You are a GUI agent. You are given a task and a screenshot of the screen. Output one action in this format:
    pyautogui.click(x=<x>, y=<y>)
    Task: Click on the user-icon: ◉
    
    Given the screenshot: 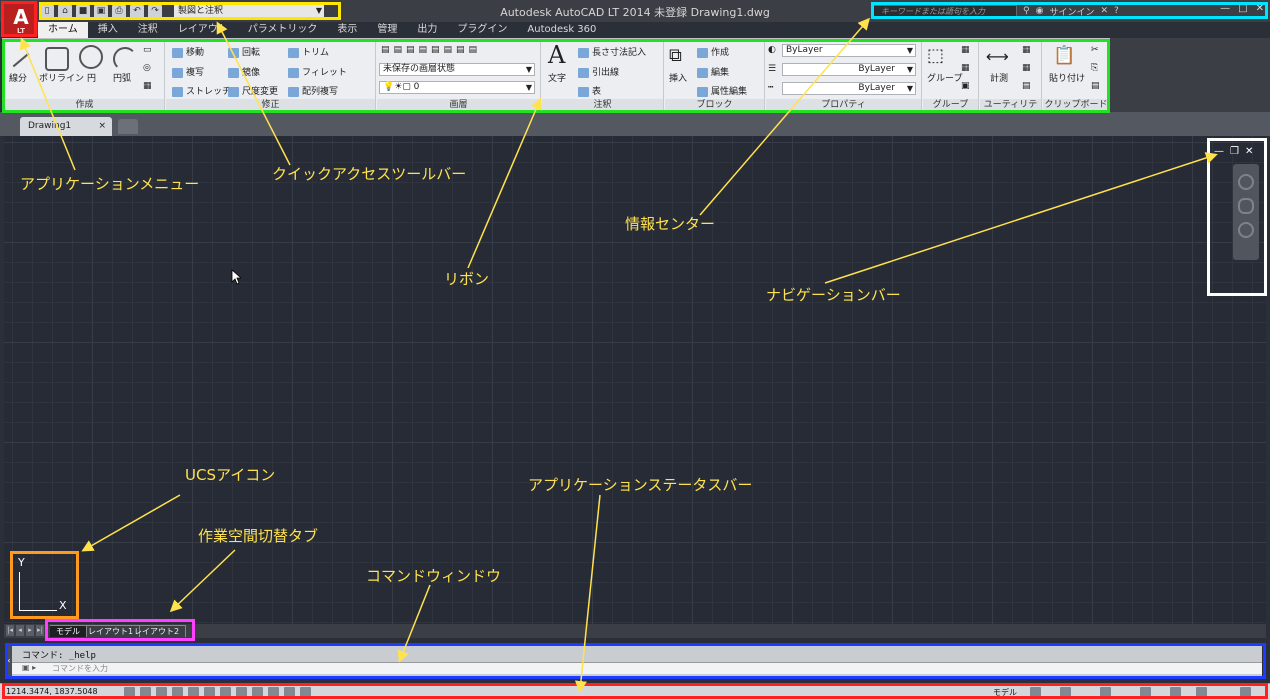 What is the action you would take?
    pyautogui.click(x=1040, y=11)
    